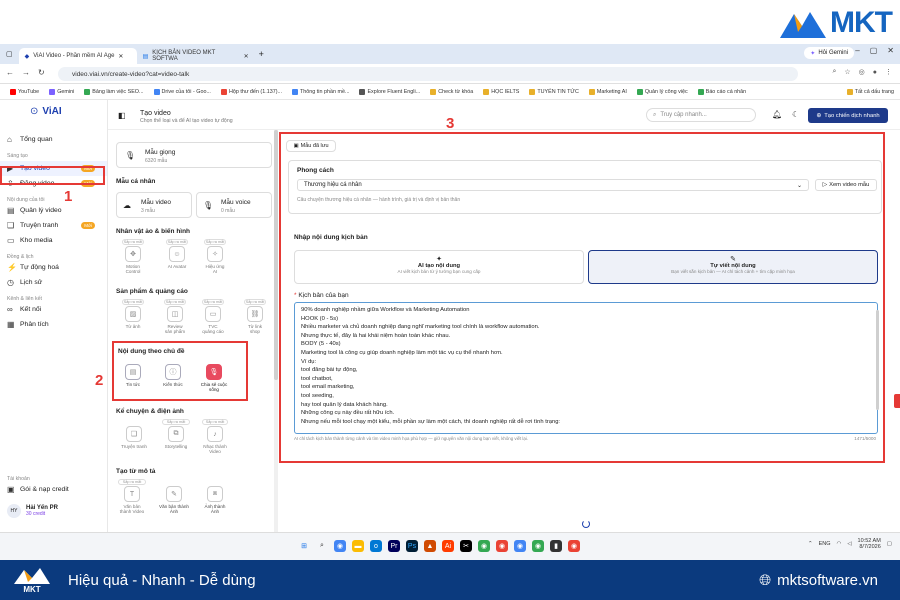  Describe the element at coordinates (53, 489) in the screenshot. I see `sidebar-item-credit: ▣ Gói & nạp credit` at that location.